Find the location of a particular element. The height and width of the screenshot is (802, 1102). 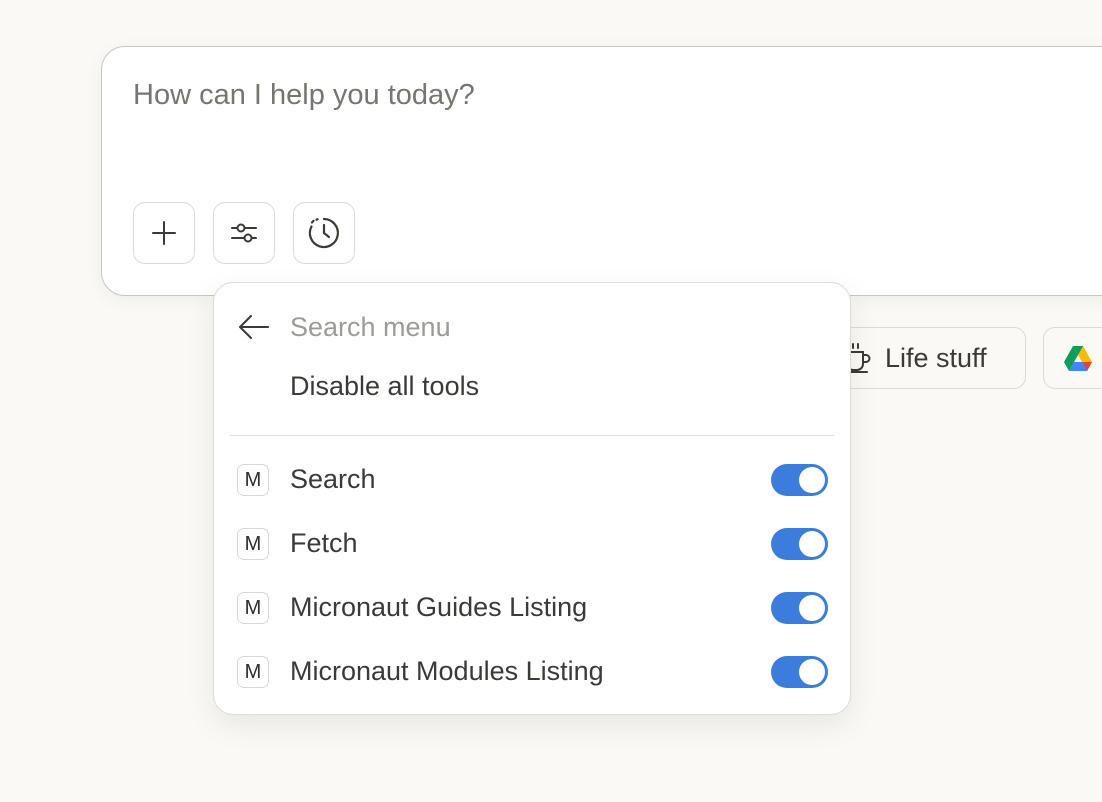

plus-icon is located at coordinates (164, 233).